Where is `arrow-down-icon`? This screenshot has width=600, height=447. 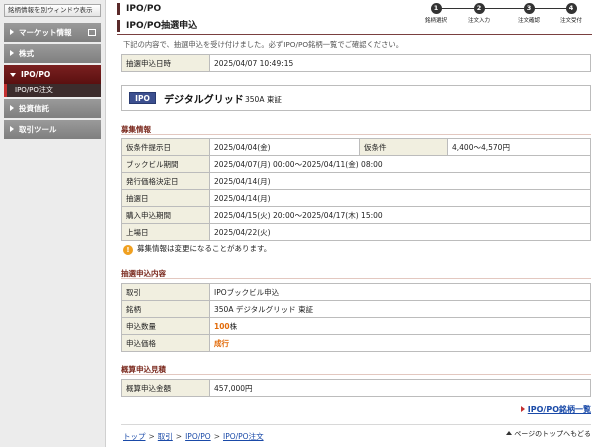
arrow-down-icon is located at coordinates (13, 75).